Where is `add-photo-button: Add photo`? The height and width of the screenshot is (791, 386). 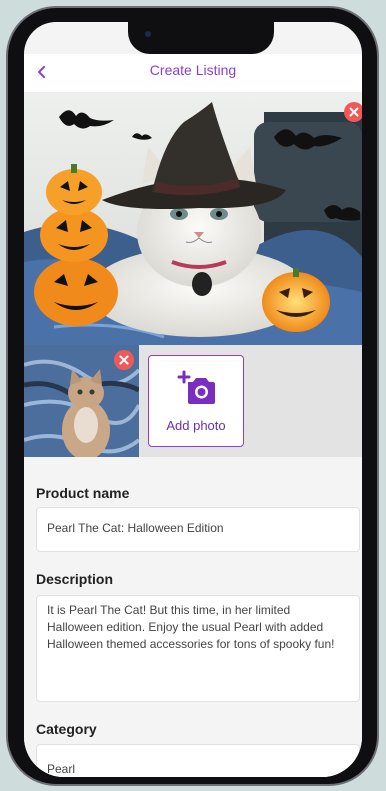 add-photo-button: Add photo is located at coordinates (196, 401).